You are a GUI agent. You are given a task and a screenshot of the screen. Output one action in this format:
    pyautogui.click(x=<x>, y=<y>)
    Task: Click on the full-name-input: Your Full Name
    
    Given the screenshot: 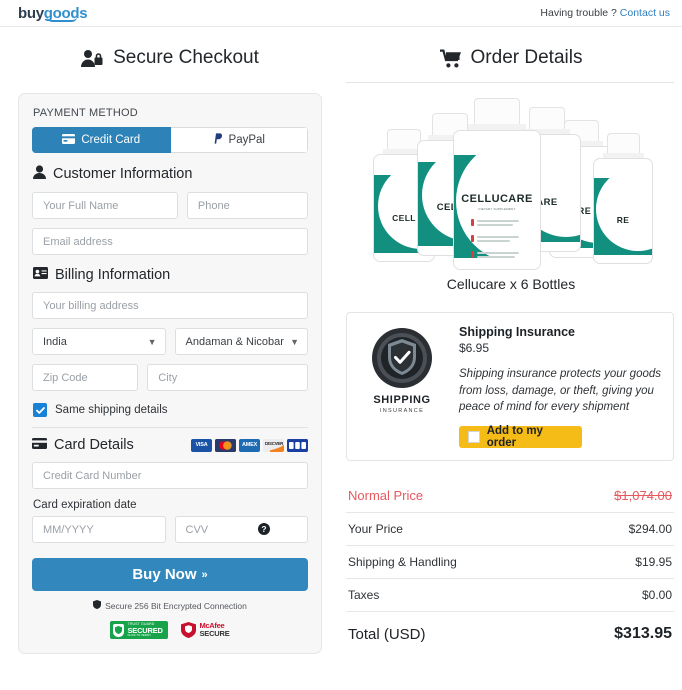 What is the action you would take?
    pyautogui.click(x=105, y=205)
    